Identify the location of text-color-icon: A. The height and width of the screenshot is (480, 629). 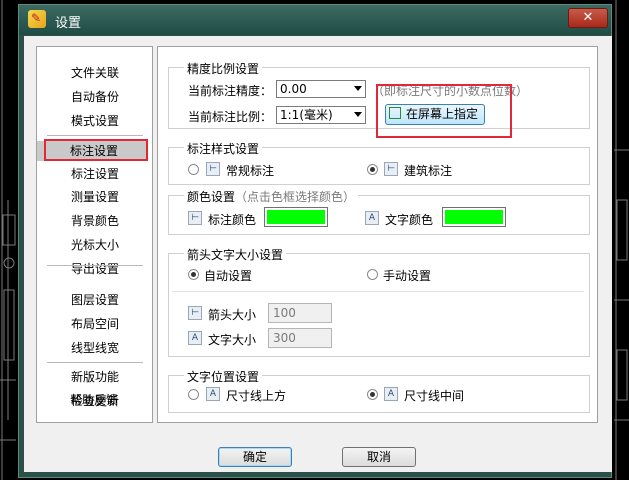
(372, 218).